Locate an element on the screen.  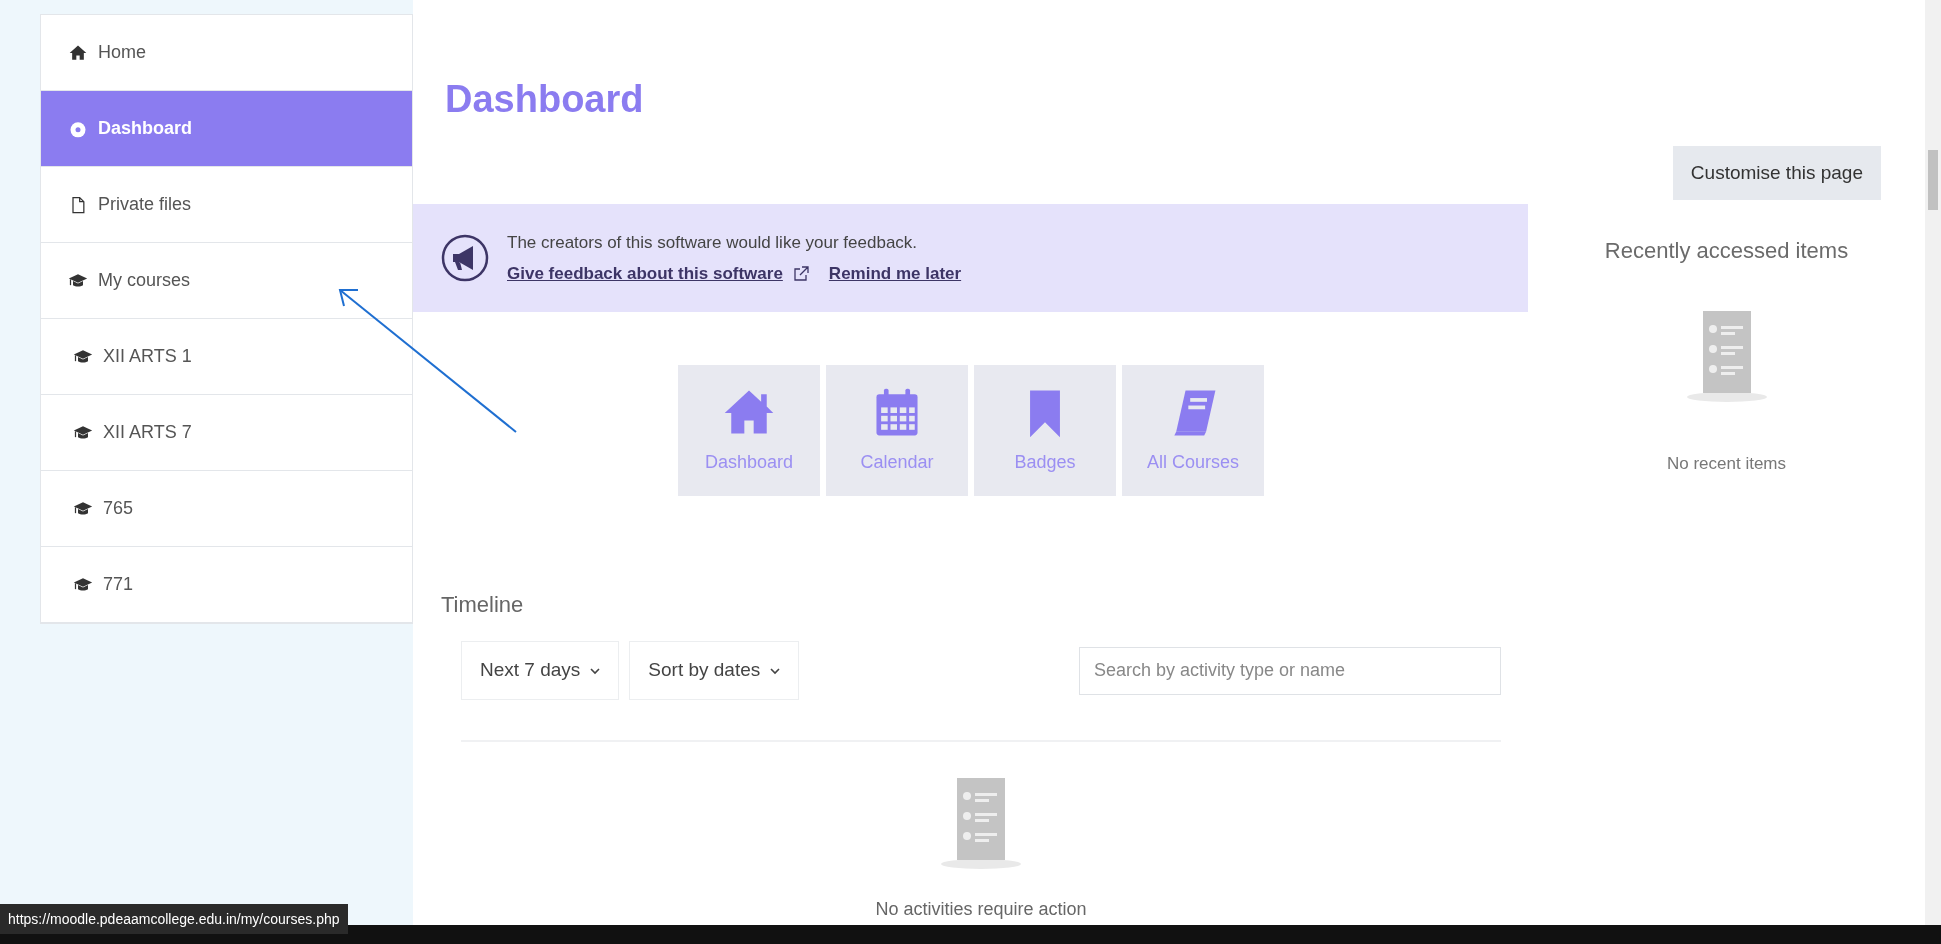
section-title: Timeline is located at coordinates (483, 605).